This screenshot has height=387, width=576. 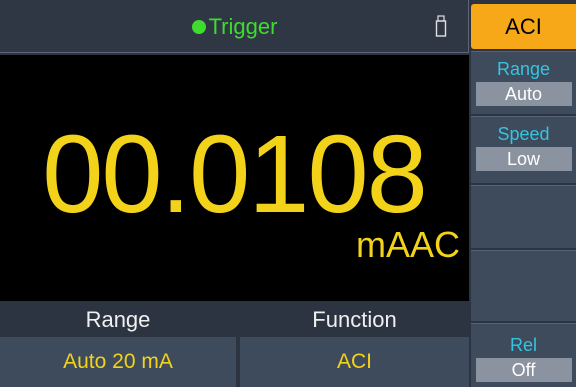 I want to click on trigger-label: Trigger, so click(x=243, y=26).